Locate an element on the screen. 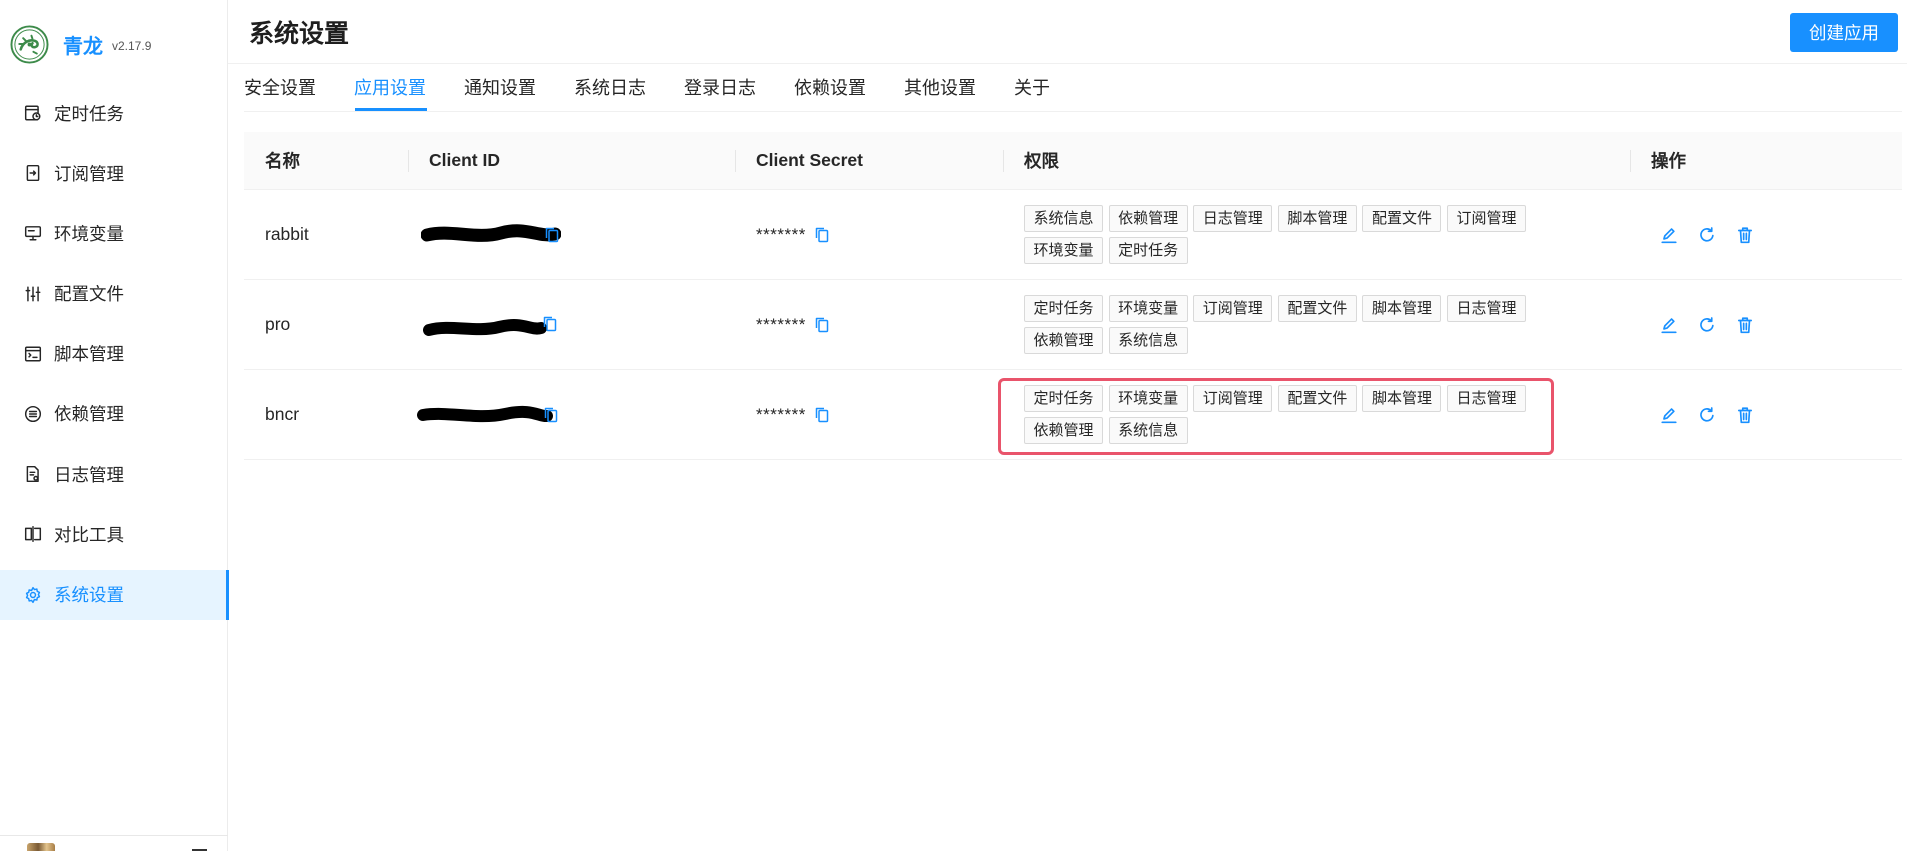 This screenshot has height=851, width=1907. sidebar-item-label: 定时任务 is located at coordinates (89, 113).